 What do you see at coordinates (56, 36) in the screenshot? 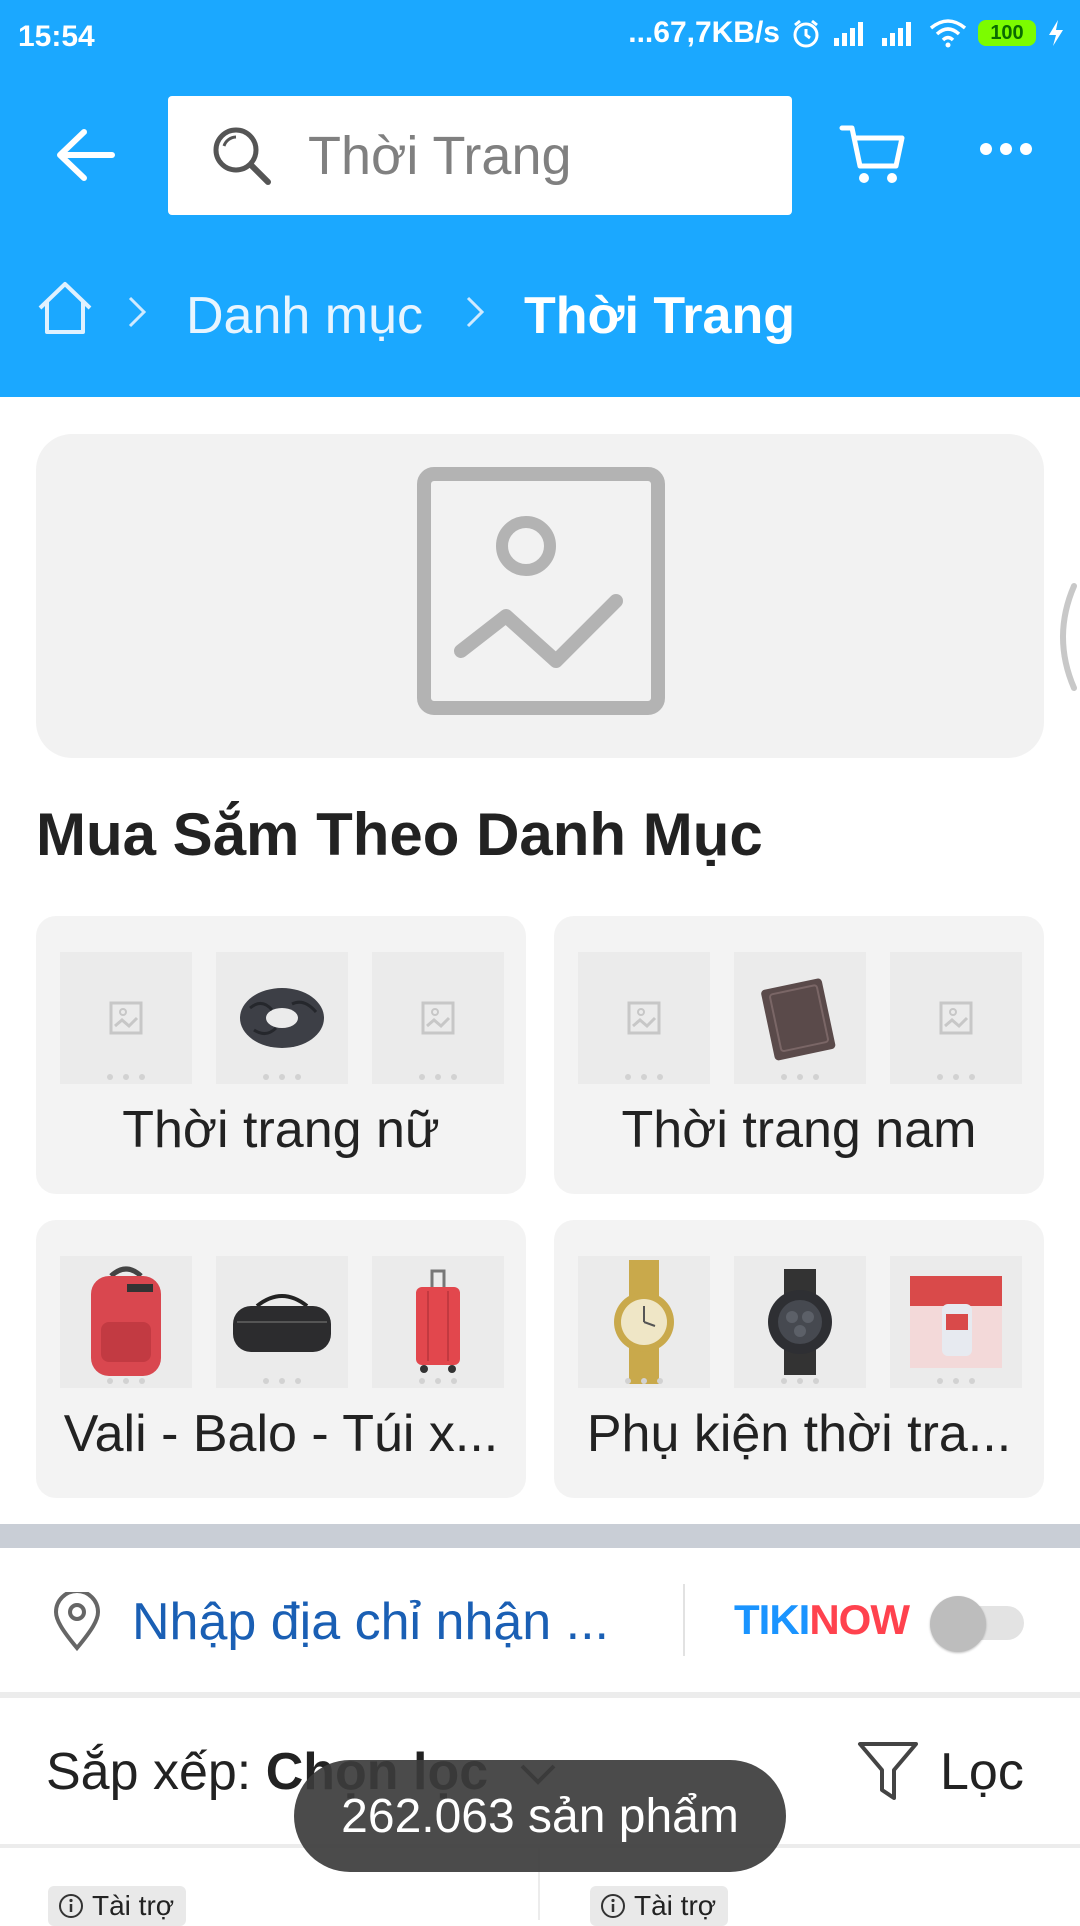
I see `status-time: 15:54` at bounding box center [56, 36].